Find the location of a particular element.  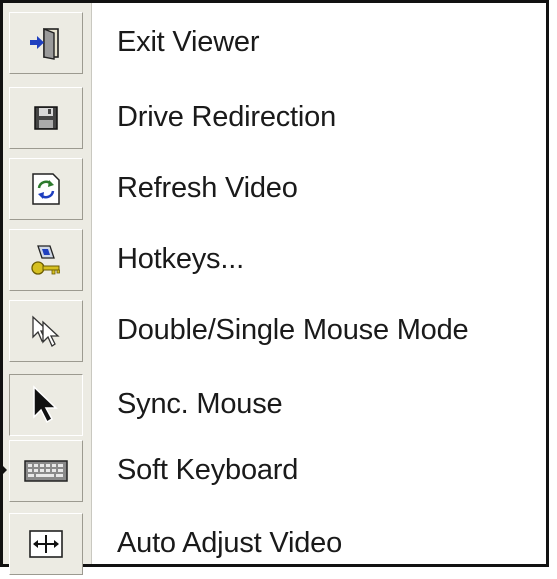

menu-item-label: Double/Single Mouse Mode is located at coordinates (293, 330).